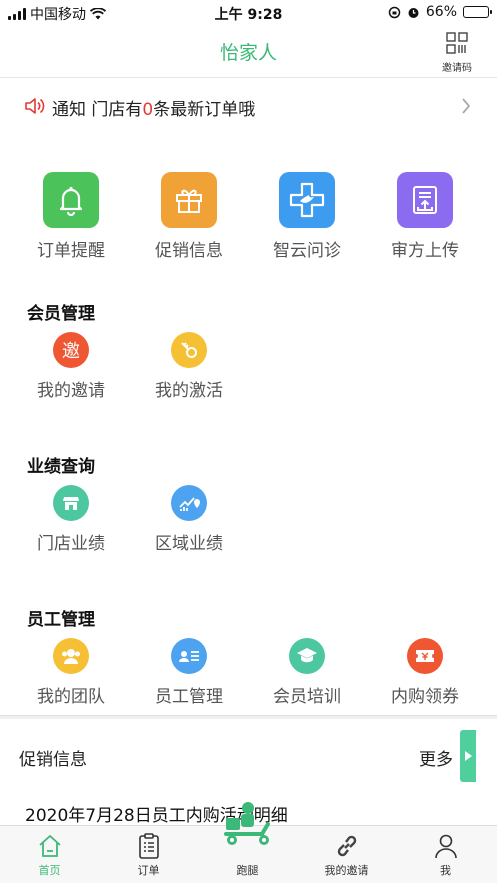 This screenshot has width=497, height=883. I want to click on member-training-button: 会员培训, so click(307, 672).